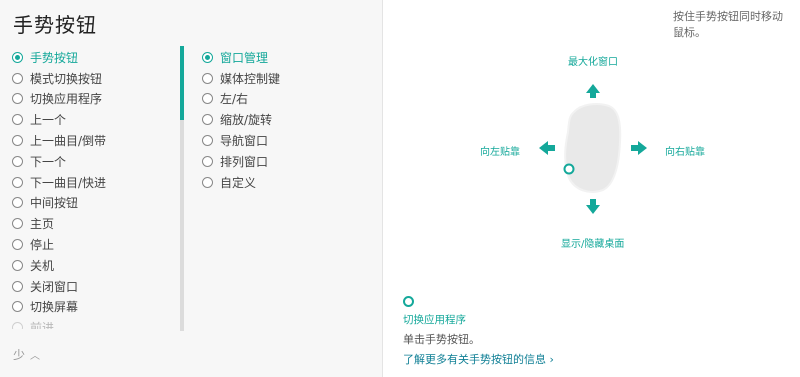 The image size is (800, 377). What do you see at coordinates (92, 307) in the screenshot?
I see `button-option-switch-screen: 切换屏幕` at bounding box center [92, 307].